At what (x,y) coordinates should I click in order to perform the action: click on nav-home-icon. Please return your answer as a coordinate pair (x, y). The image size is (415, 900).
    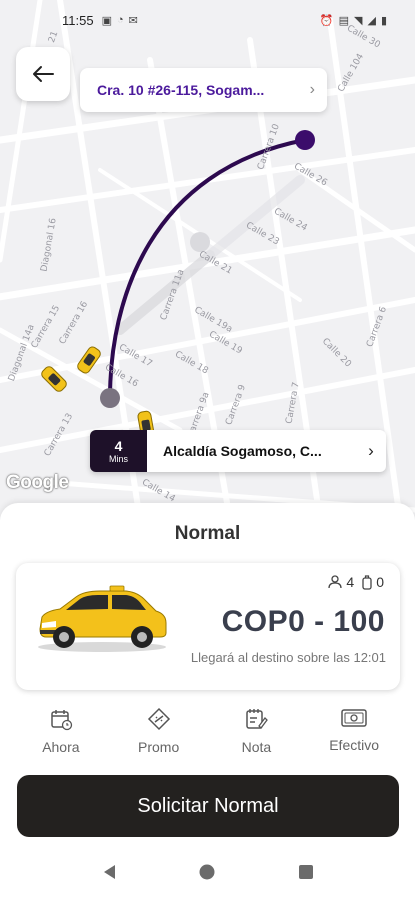
    Looking at the image, I should click on (207, 872).